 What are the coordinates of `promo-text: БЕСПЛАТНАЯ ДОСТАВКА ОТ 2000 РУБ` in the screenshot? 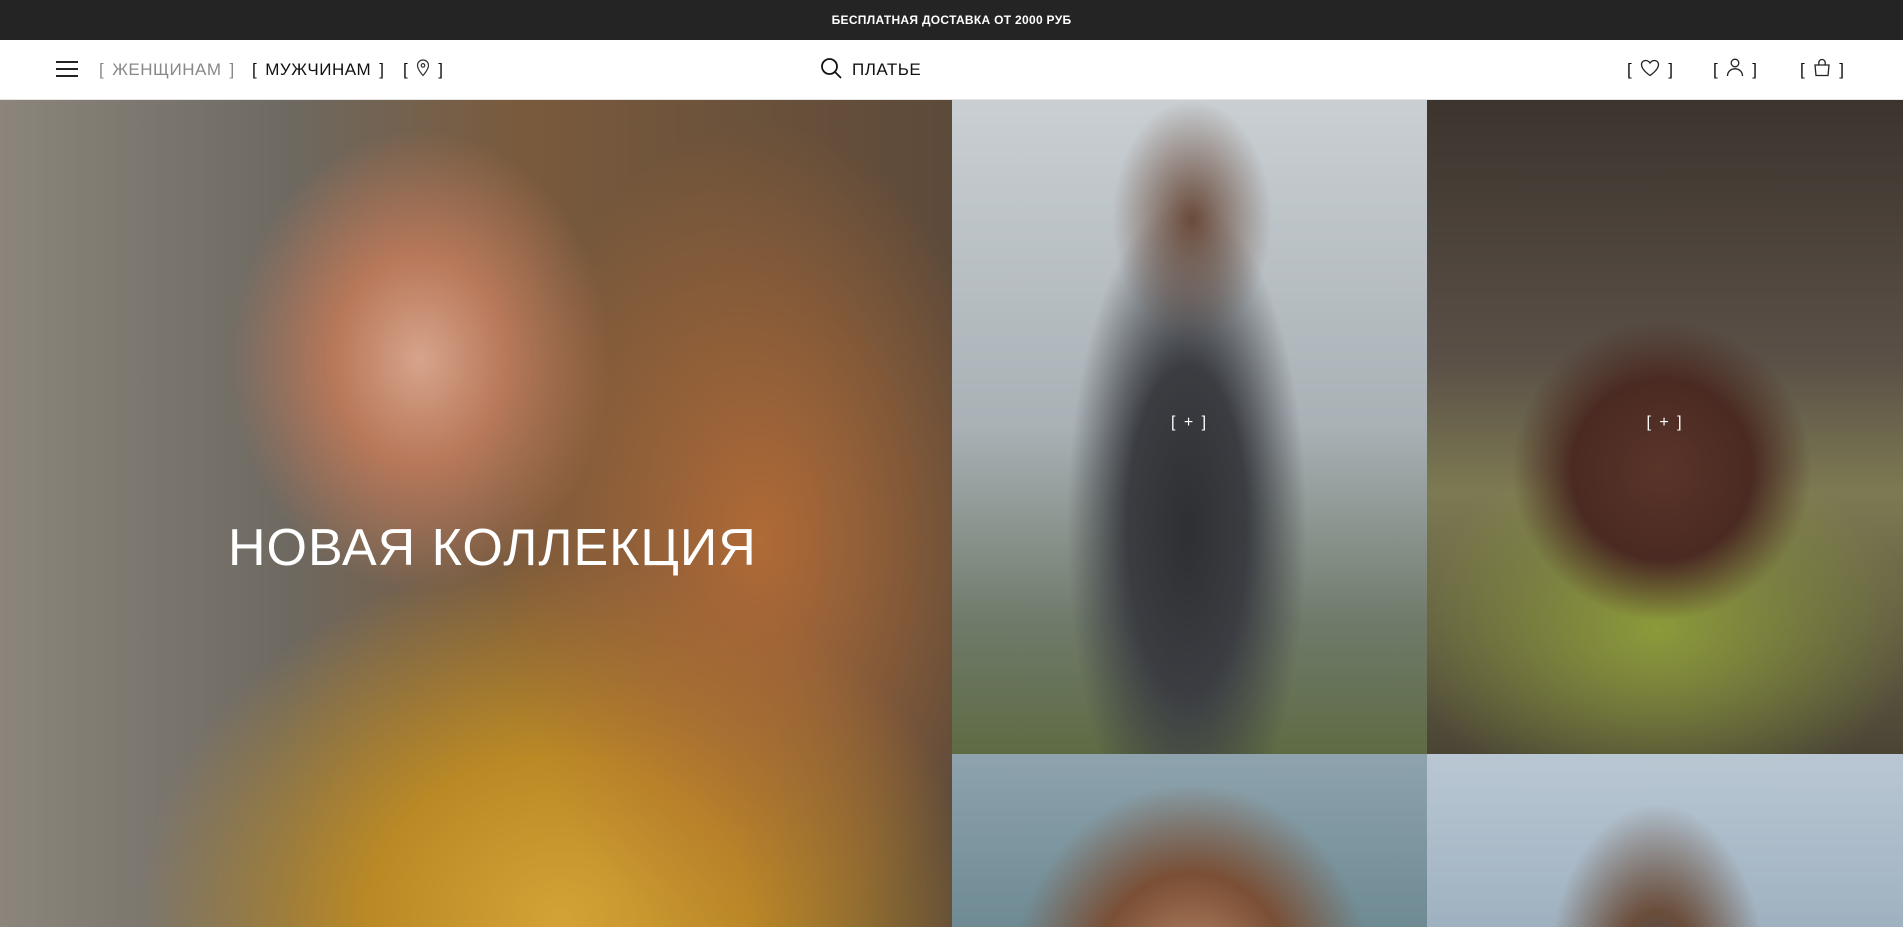 It's located at (951, 20).